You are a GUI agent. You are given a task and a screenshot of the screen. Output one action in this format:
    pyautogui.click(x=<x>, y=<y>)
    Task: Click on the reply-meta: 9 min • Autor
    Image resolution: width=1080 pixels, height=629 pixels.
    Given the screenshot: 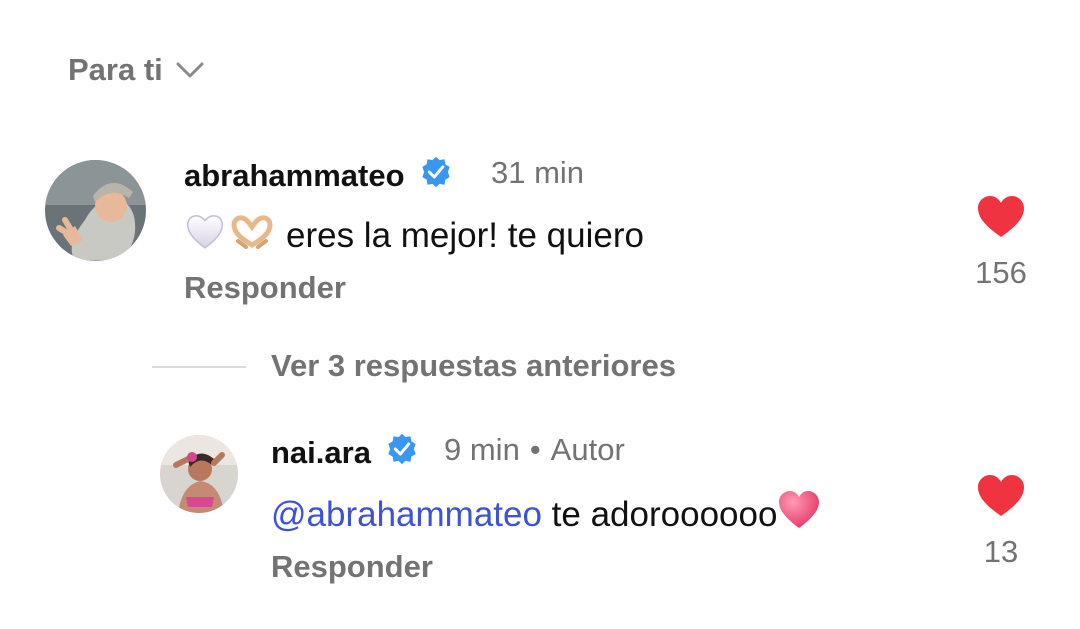 What is the action you would take?
    pyautogui.click(x=534, y=450)
    